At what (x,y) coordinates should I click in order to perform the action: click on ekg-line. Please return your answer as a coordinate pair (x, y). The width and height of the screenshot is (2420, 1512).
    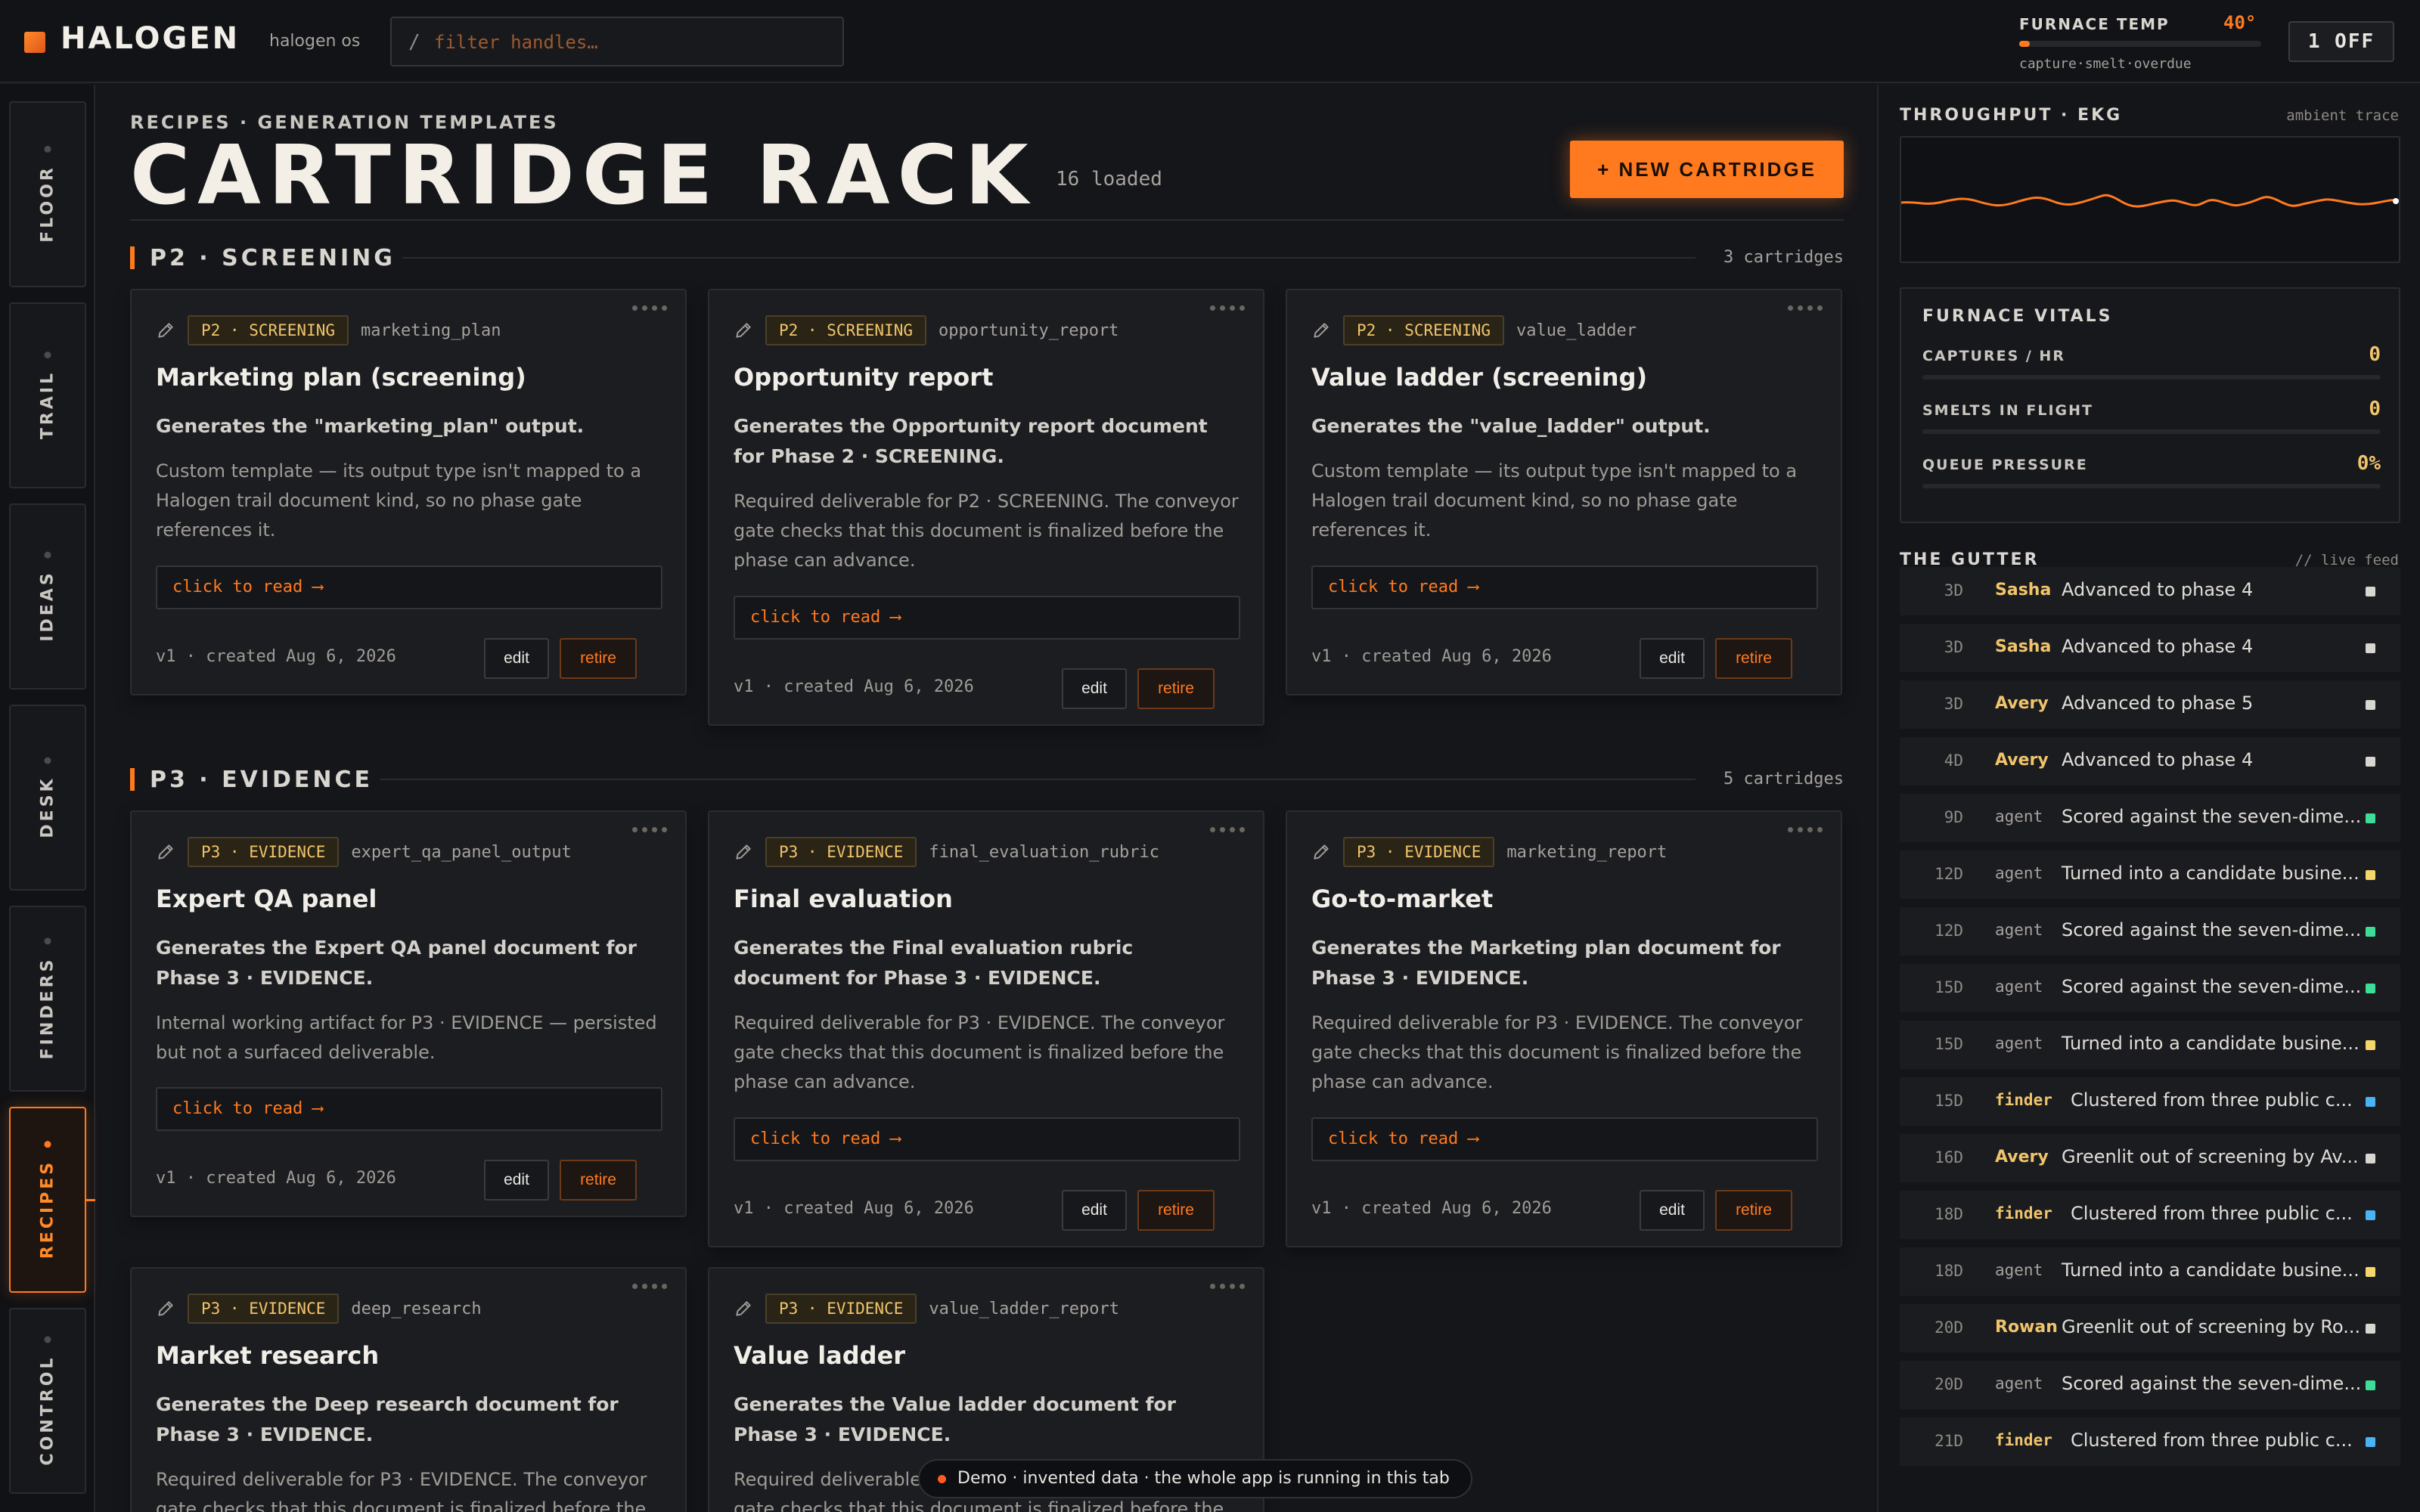
    Looking at the image, I should click on (2150, 201).